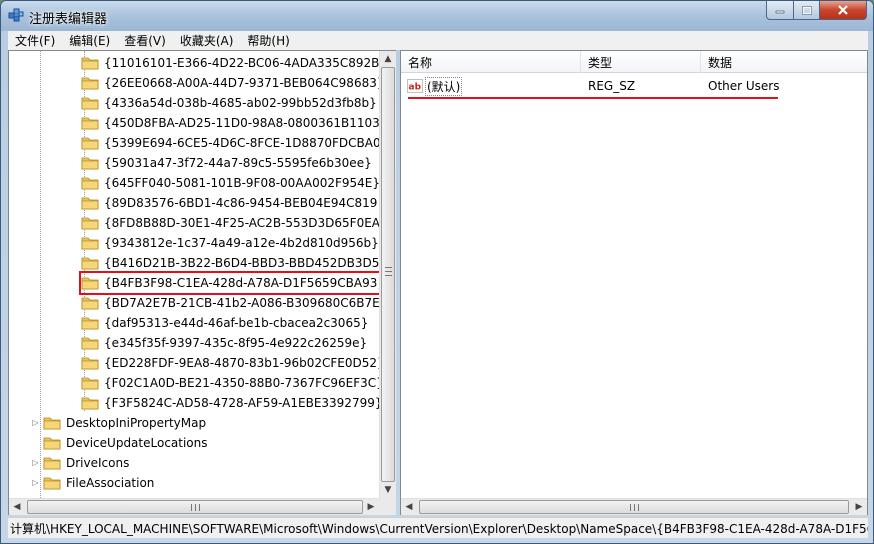 This screenshot has height=544, width=874. I want to click on tree-item: {645FF040-5081-101B-9F08-00AA002F954E}, so click(230, 183).